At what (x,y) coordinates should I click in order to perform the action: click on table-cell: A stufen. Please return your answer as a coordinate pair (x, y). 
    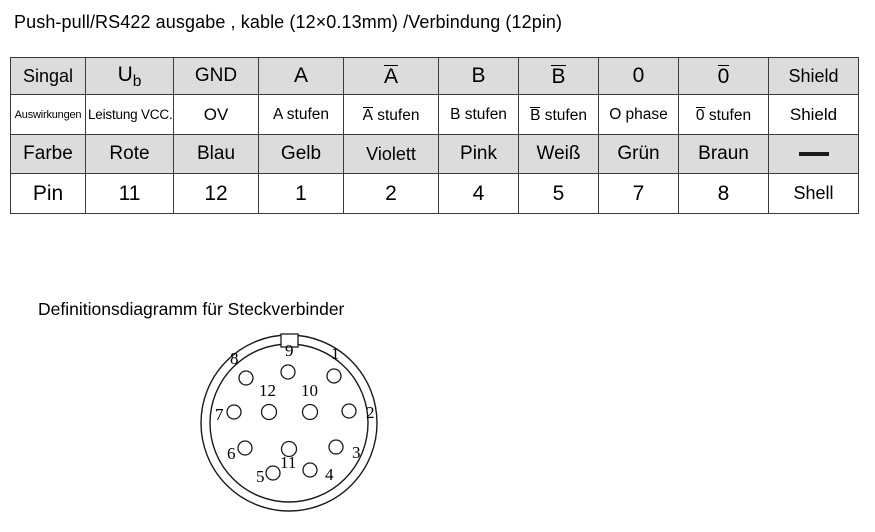
    Looking at the image, I should click on (391, 114).